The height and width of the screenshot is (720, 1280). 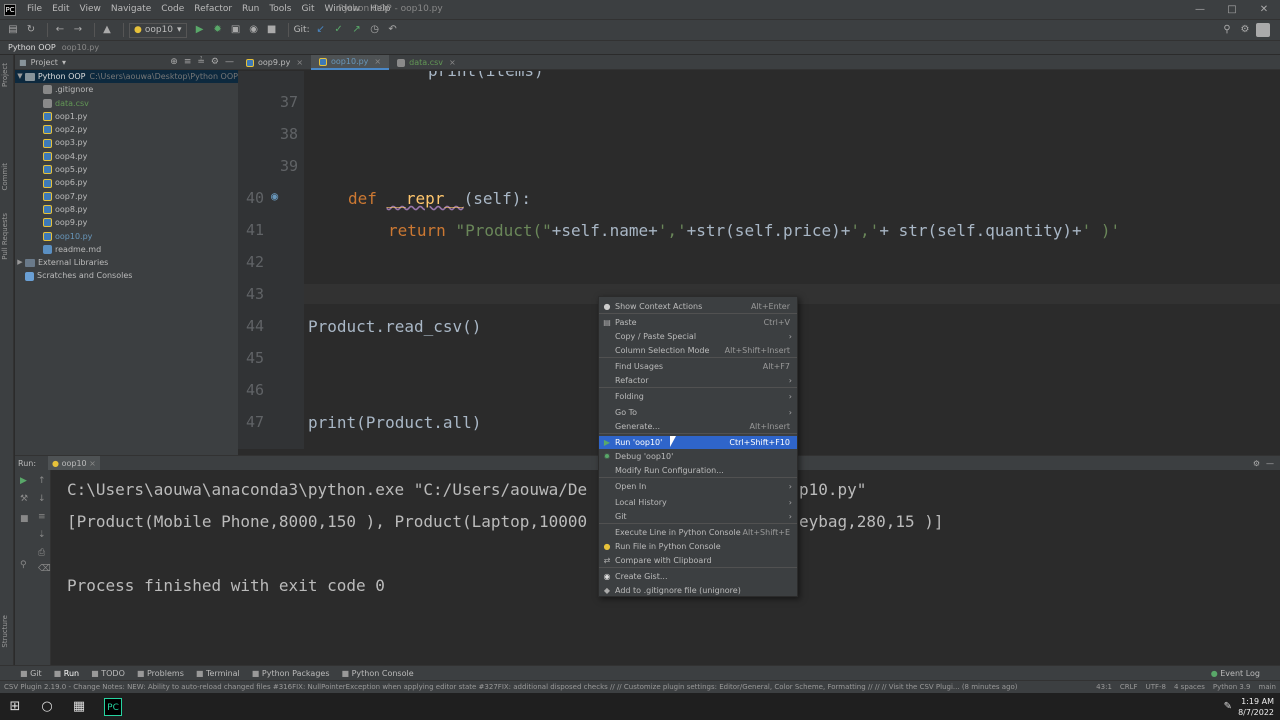 What do you see at coordinates (23, 565) in the screenshot?
I see `pin-icon: ⚲` at bounding box center [23, 565].